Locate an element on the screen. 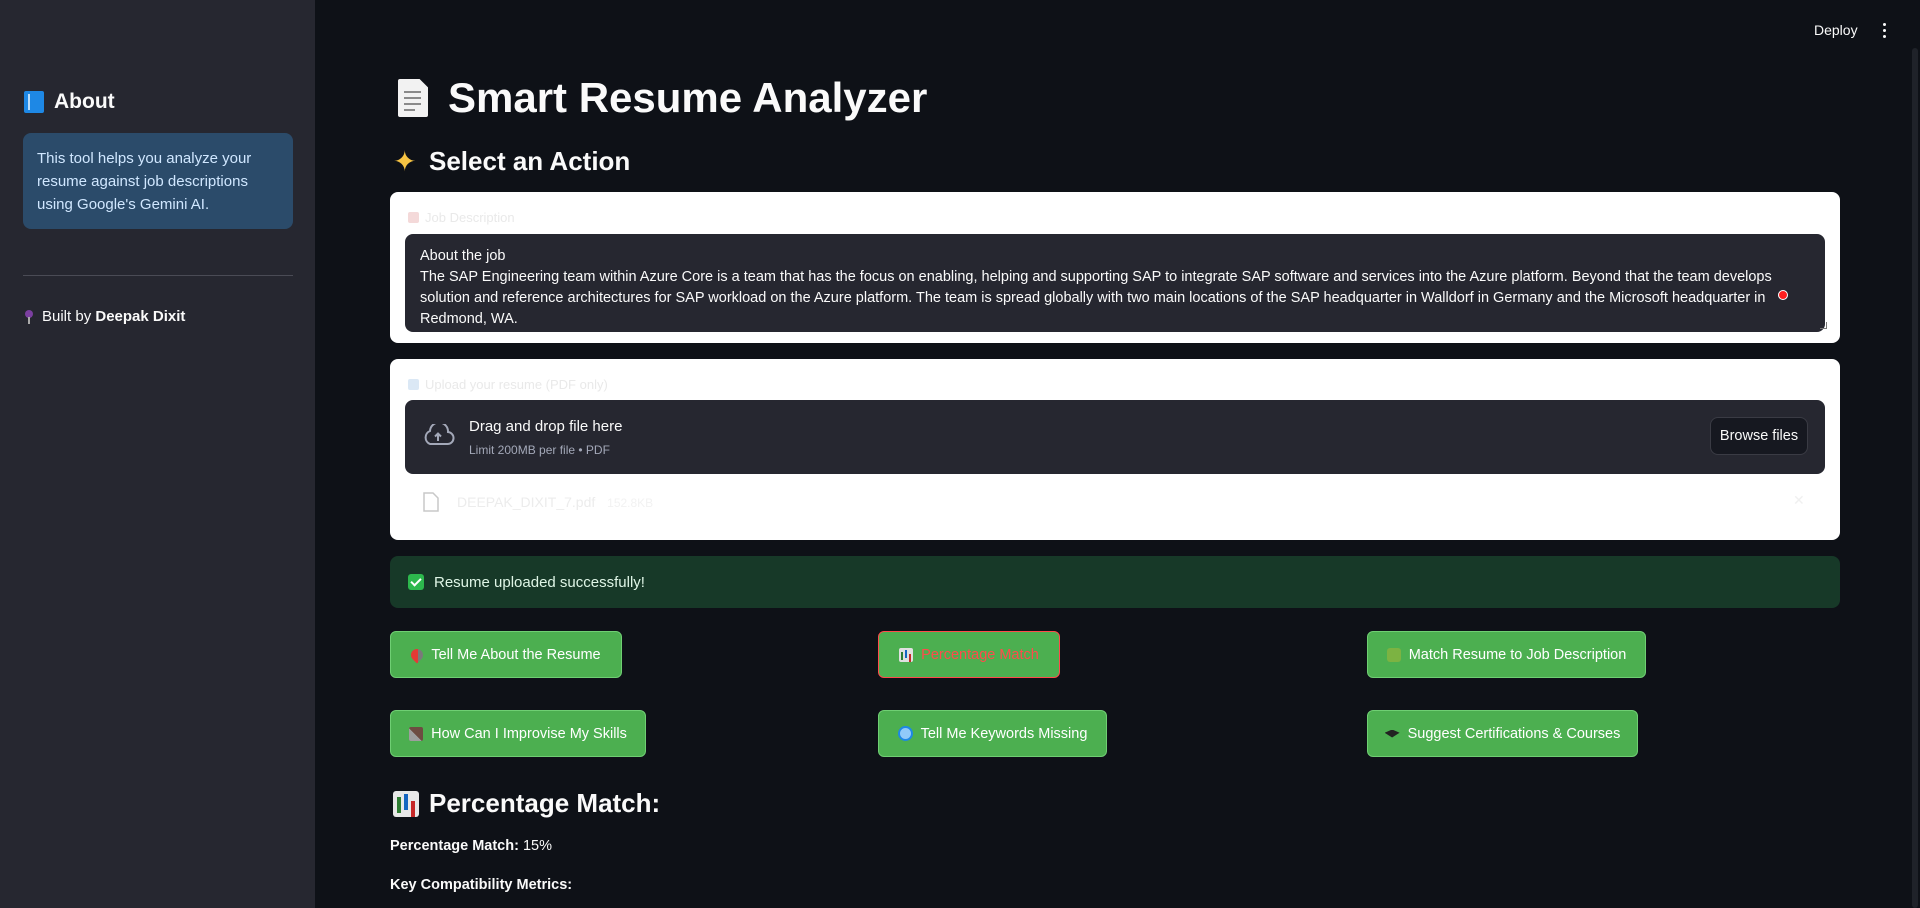 The image size is (1920, 908). job-description-line1: About the job is located at coordinates (463, 256).